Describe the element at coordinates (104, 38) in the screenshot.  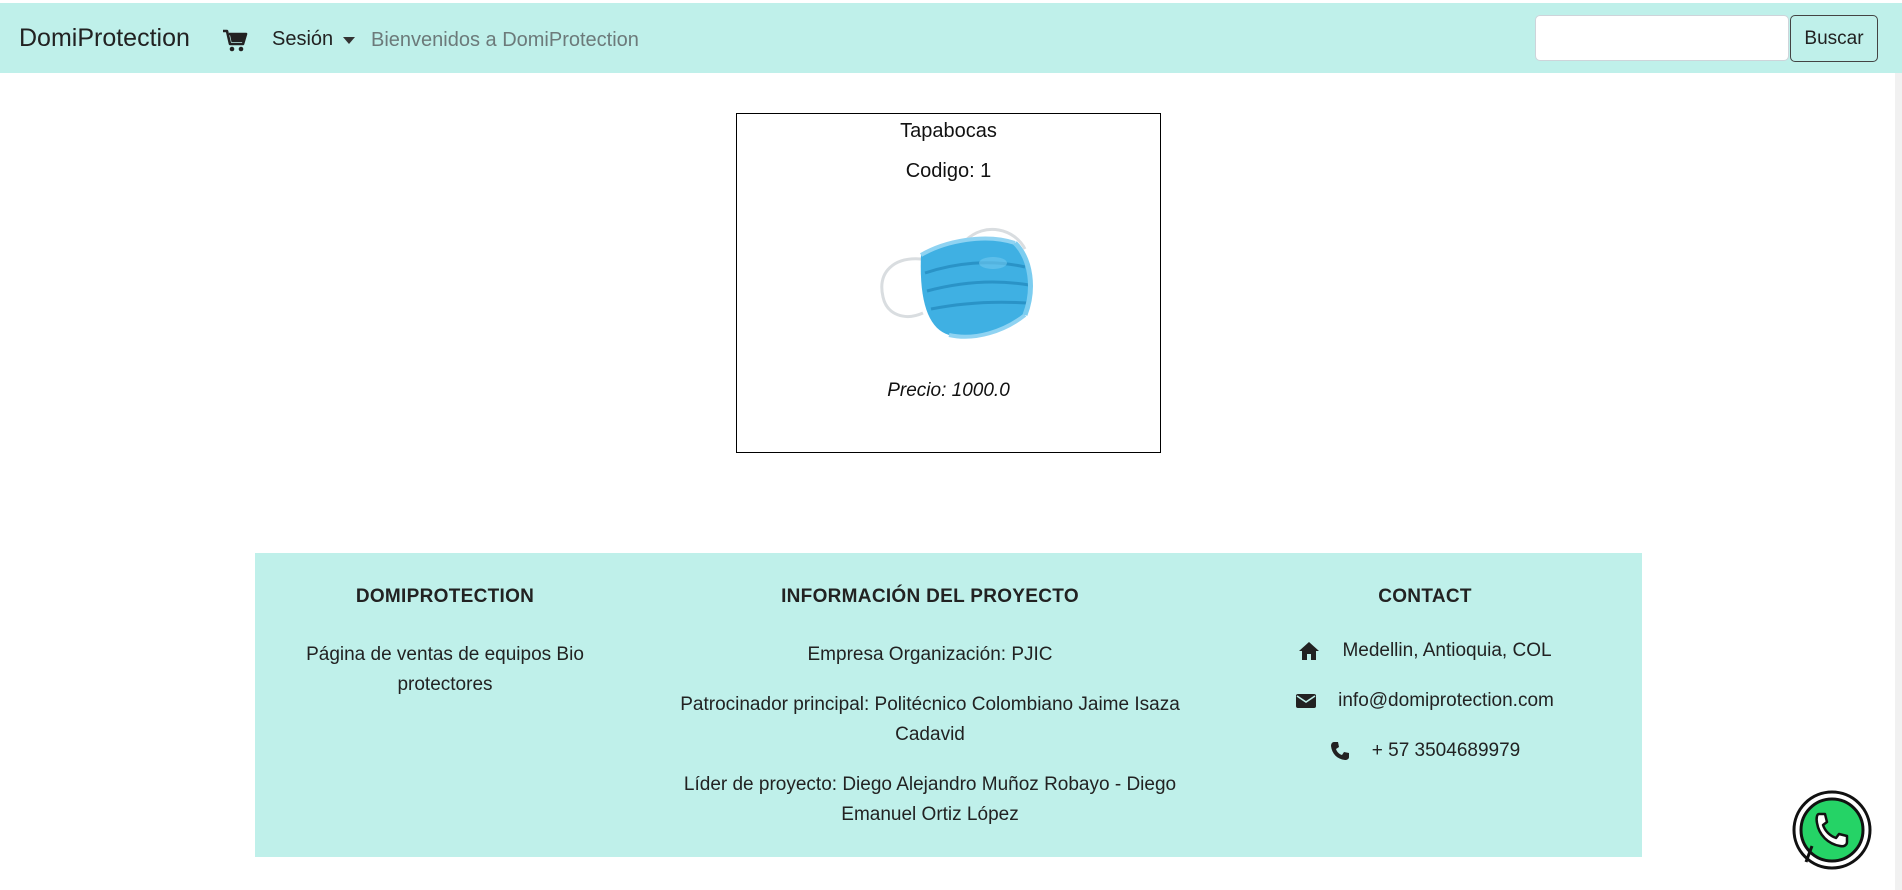
I see `brand-link: DomiProtection` at that location.